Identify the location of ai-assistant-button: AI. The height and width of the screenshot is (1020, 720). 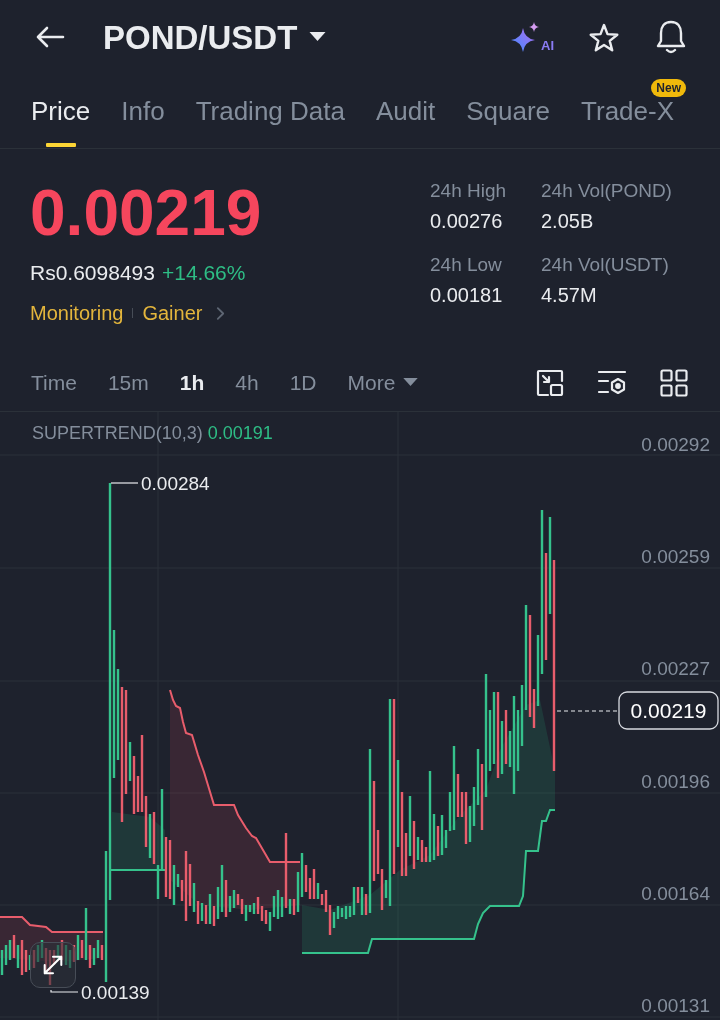
(532, 37).